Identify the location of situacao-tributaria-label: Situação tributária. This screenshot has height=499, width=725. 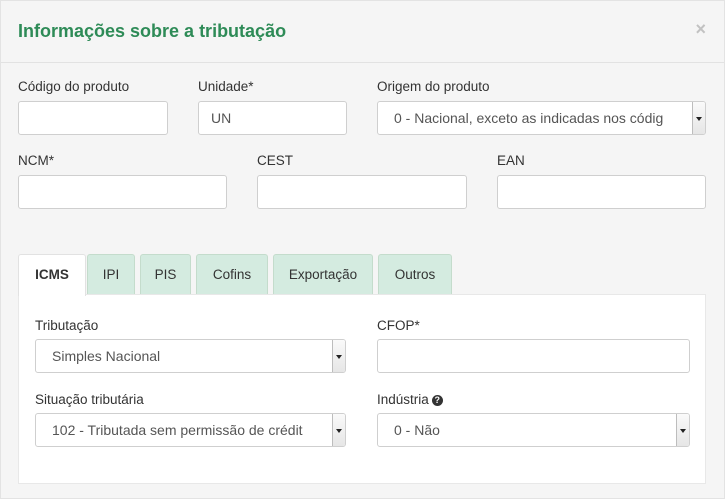
(89, 399).